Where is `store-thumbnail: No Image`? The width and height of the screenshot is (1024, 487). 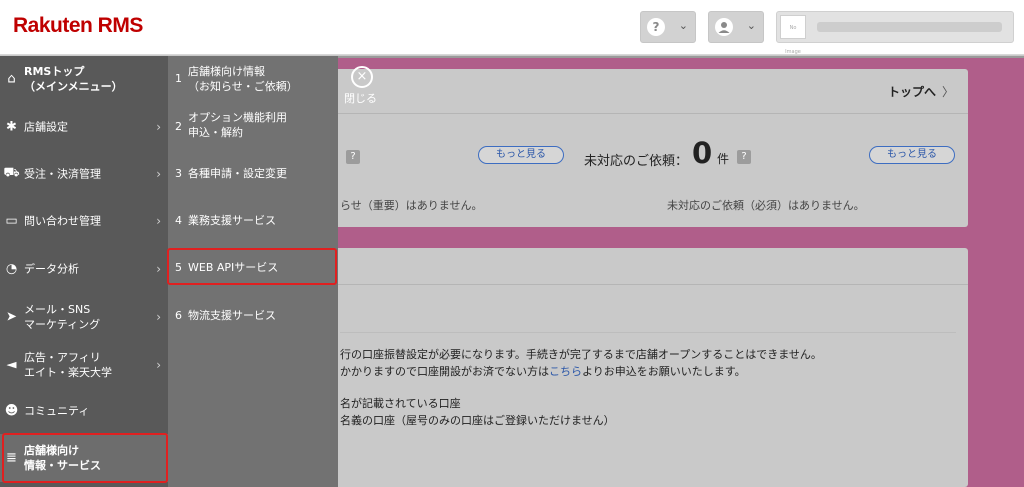
store-thumbnail: No Image is located at coordinates (793, 35).